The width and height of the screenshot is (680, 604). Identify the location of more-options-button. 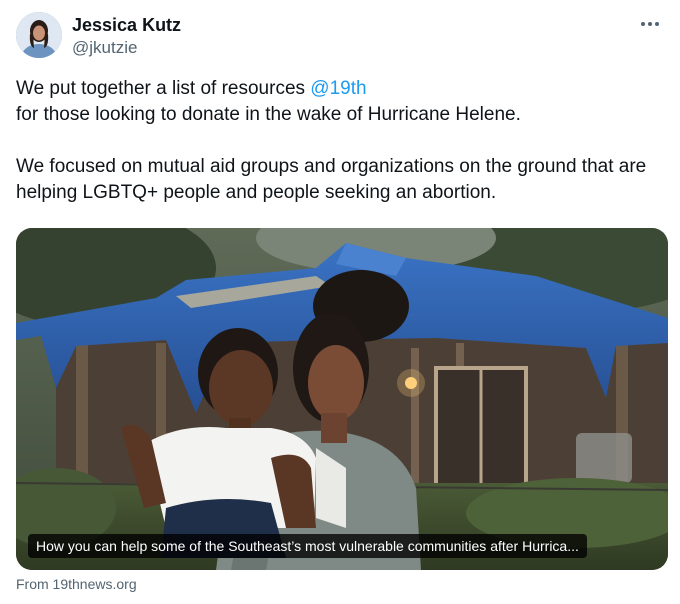
(650, 24).